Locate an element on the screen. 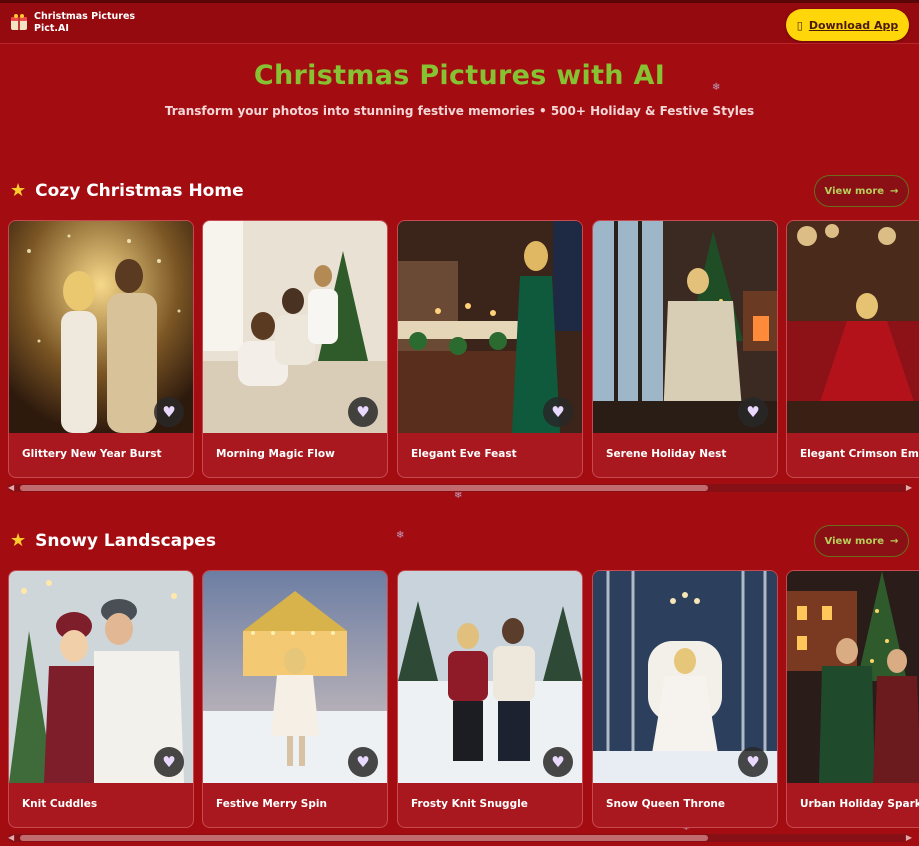  section-title: Snowy Landscapes is located at coordinates (125, 540).